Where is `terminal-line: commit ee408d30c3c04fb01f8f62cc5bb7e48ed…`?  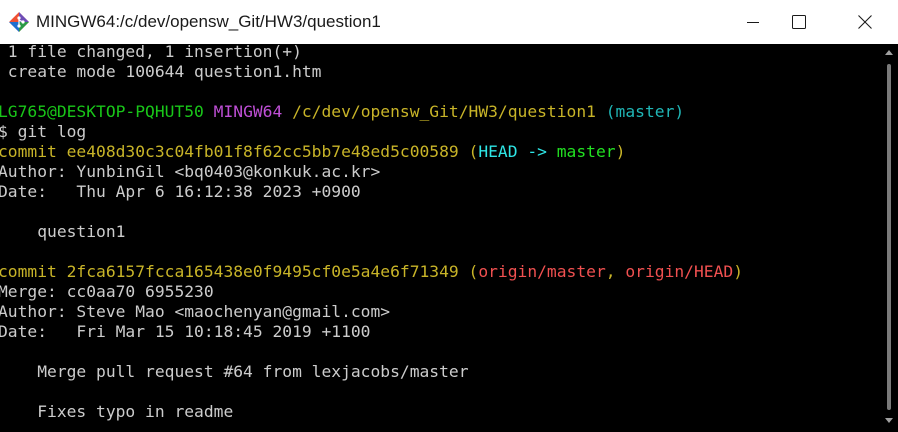
terminal-line: commit ee408d30c3c04fb01f8f62cc5bb7e48ed… is located at coordinates (371, 152).